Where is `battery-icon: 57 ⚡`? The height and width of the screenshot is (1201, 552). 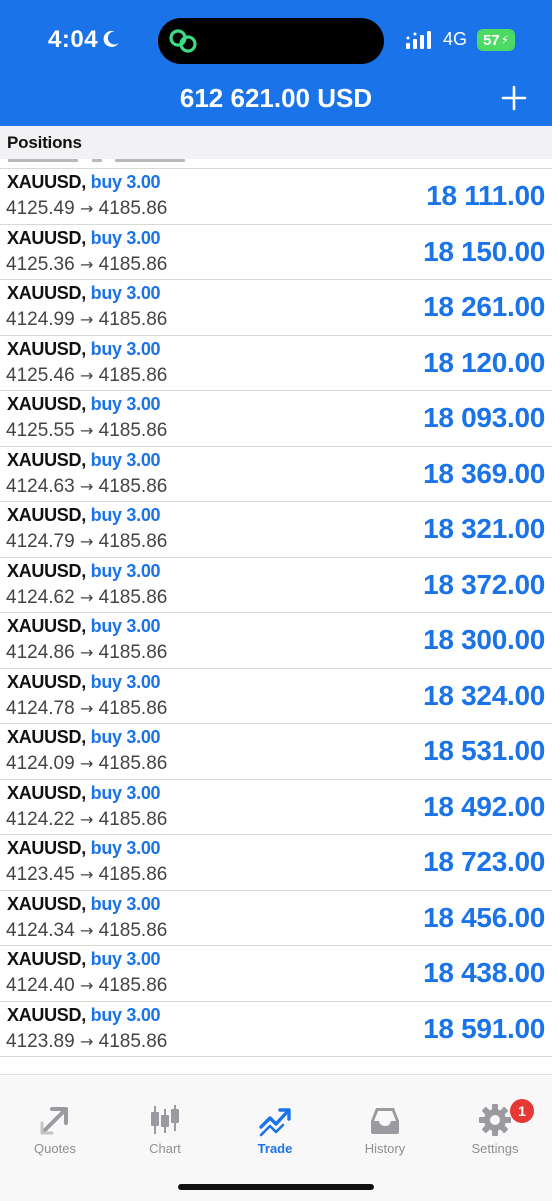
battery-icon: 57 ⚡ is located at coordinates (496, 40).